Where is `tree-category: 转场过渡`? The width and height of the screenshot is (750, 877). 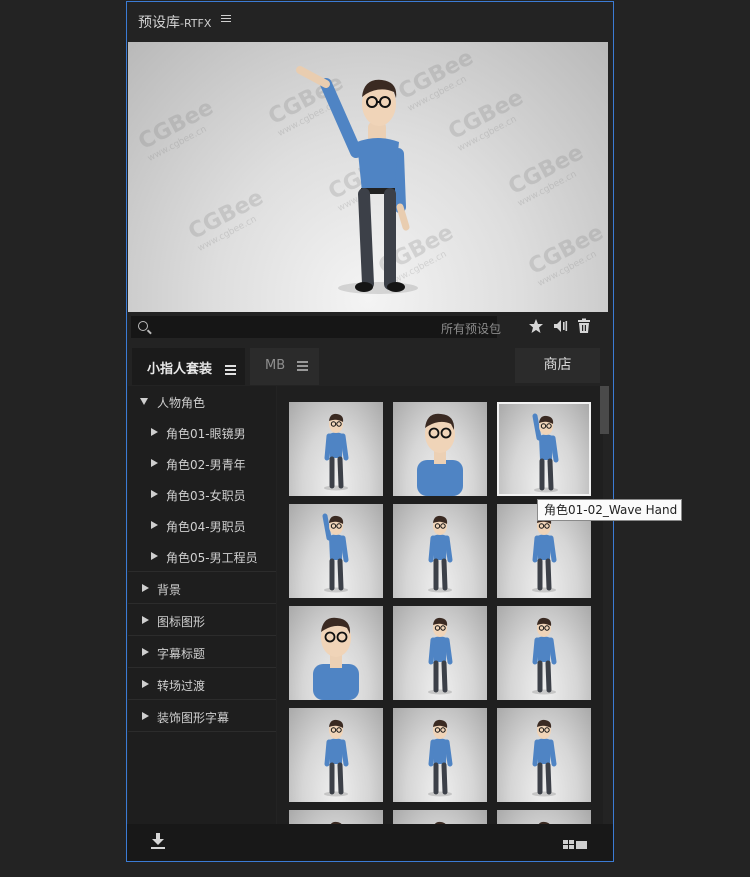
tree-category: 转场过渡 is located at coordinates (202, 684).